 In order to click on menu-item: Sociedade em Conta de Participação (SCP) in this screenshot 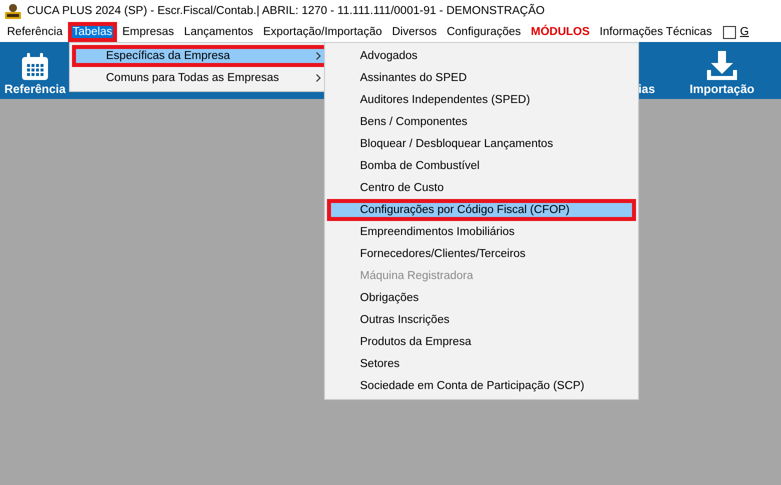, I will do `click(481, 386)`.